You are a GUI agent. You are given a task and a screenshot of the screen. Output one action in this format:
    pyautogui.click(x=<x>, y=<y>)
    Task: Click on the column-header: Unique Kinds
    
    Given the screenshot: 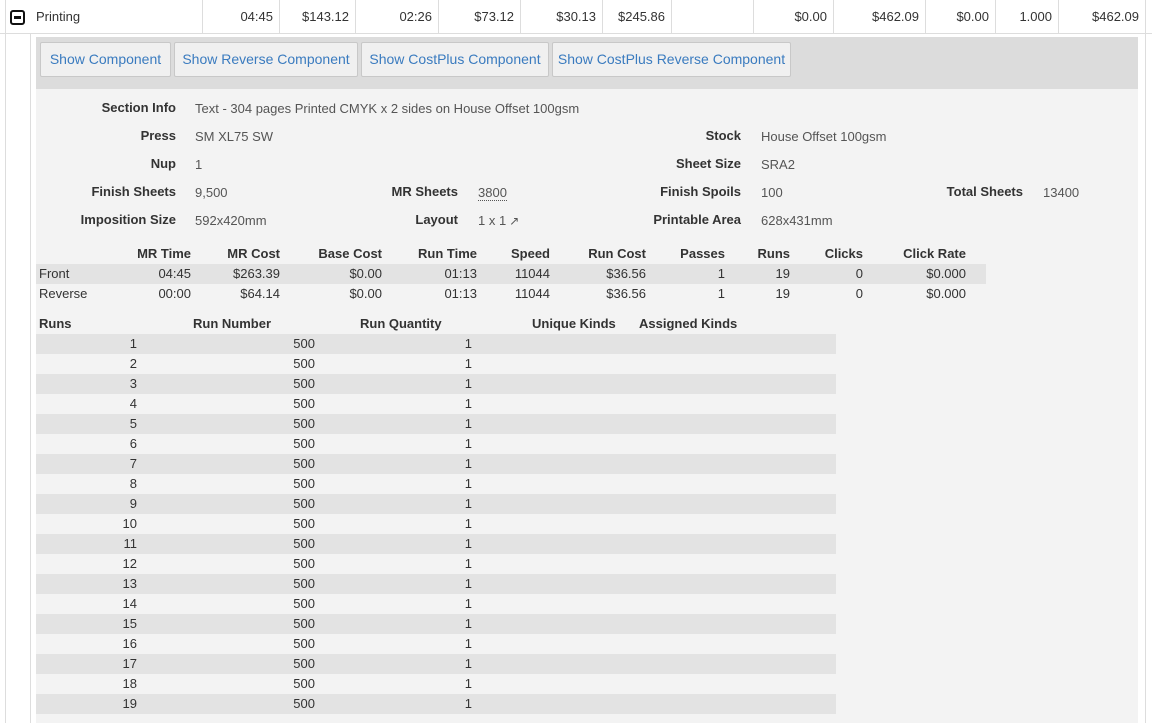 What is the action you would take?
    pyautogui.click(x=574, y=323)
    